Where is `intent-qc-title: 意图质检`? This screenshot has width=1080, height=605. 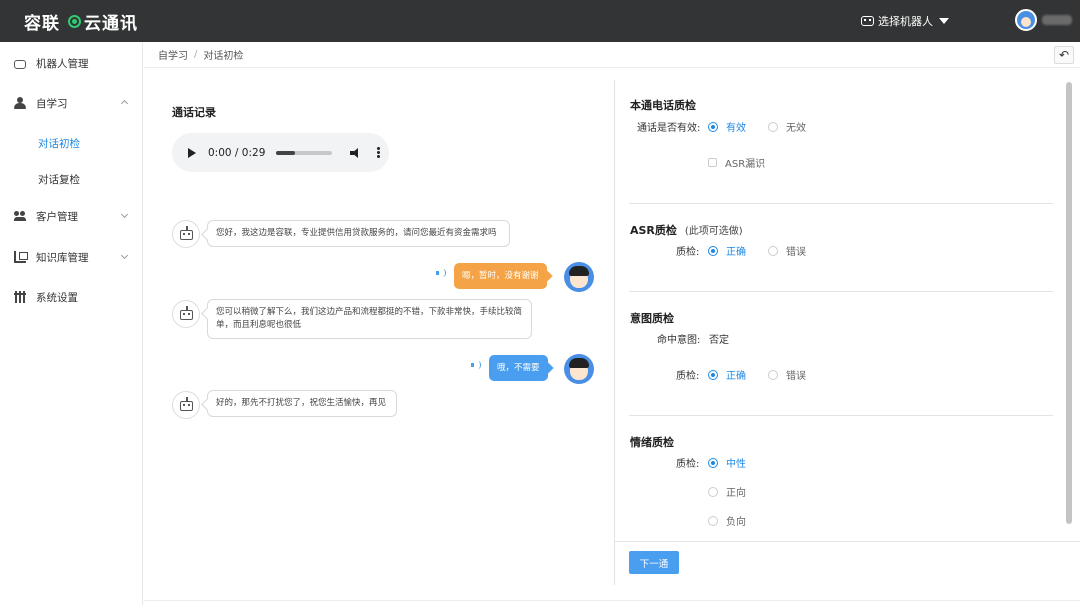
intent-qc-title: 意图质检 is located at coordinates (652, 318).